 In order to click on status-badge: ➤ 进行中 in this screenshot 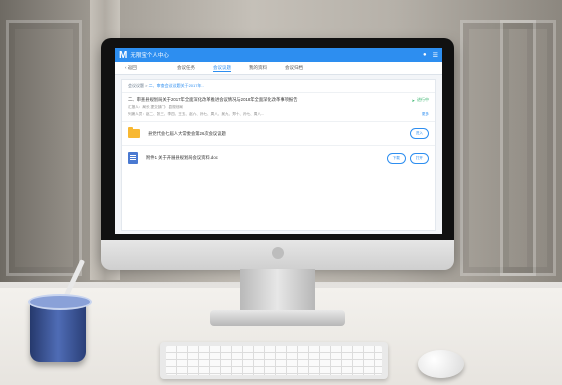, I will do `click(420, 100)`.